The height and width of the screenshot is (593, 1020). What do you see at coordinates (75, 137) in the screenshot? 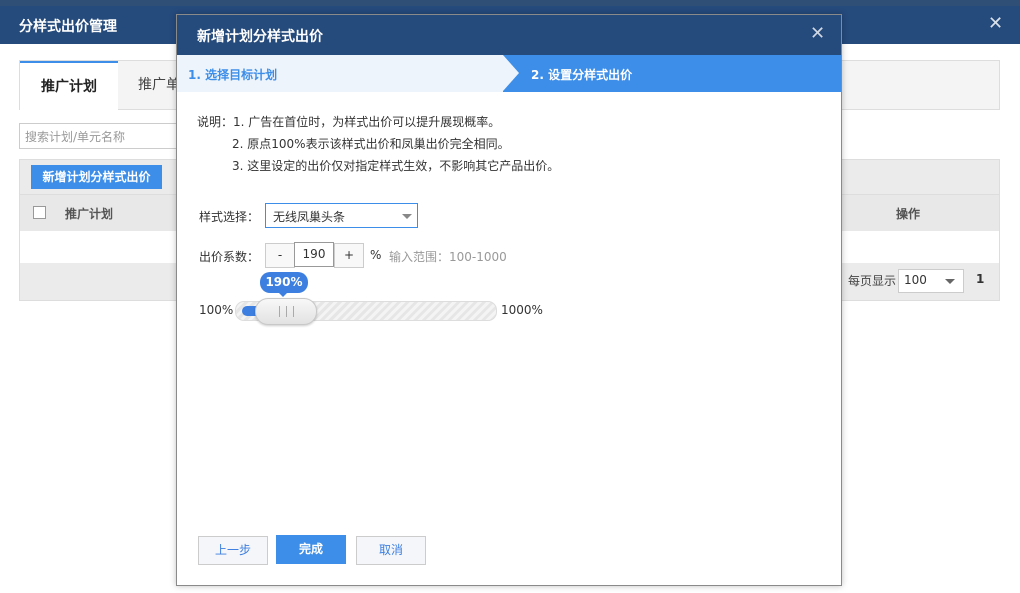
I see `search-placeholder: 搜索计划/单元名称` at bounding box center [75, 137].